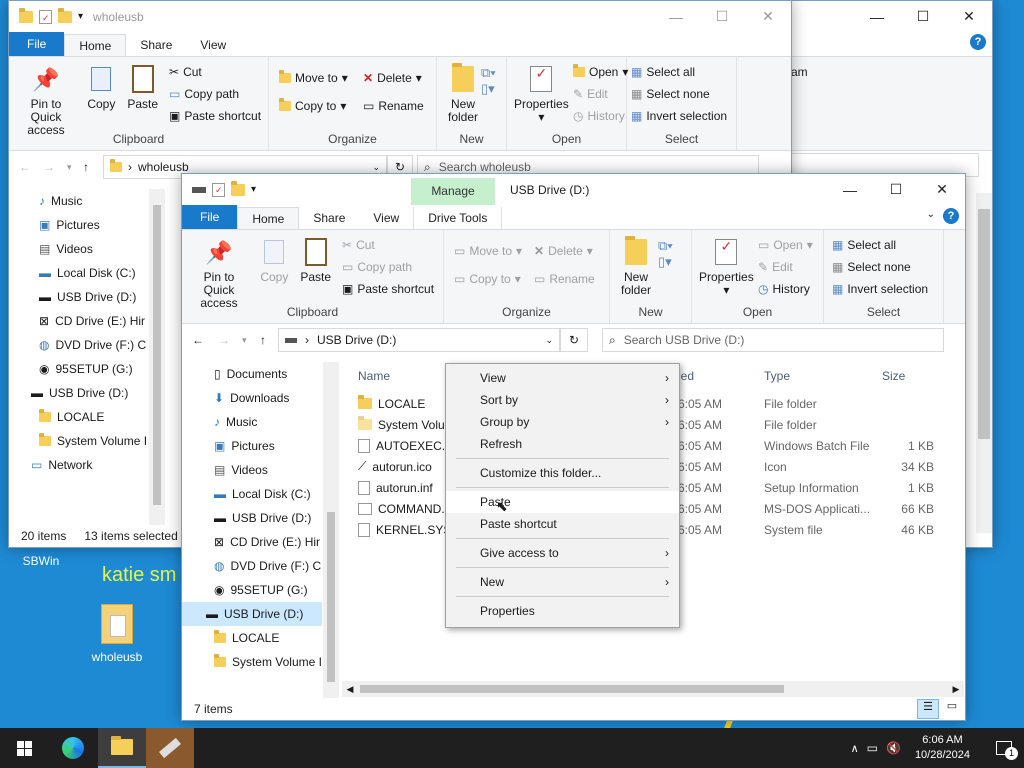  What do you see at coordinates (562, 553) in the screenshot?
I see `menu-item-give-access: Give access to ›` at bounding box center [562, 553].